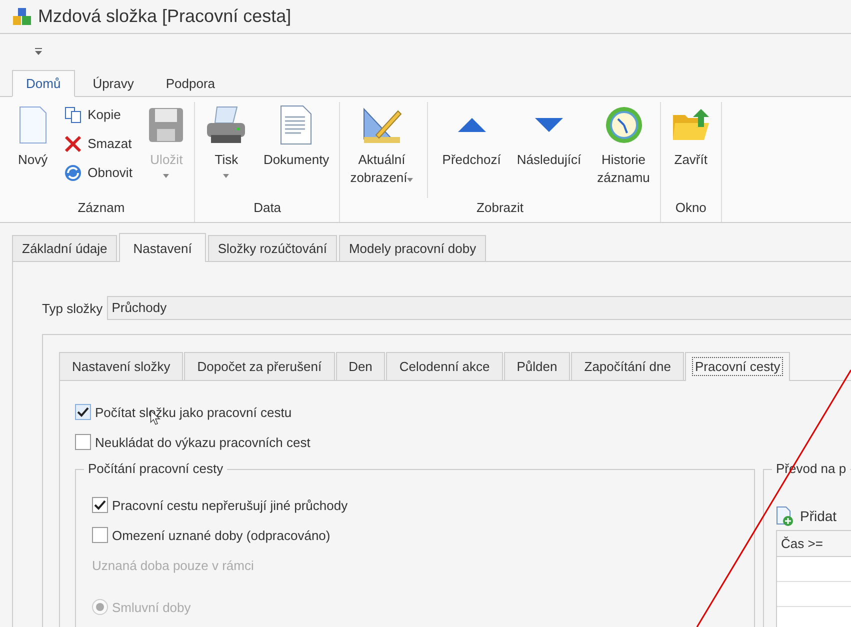  Describe the element at coordinates (549, 150) in the screenshot. I see `ribbon-button: Následující` at that location.